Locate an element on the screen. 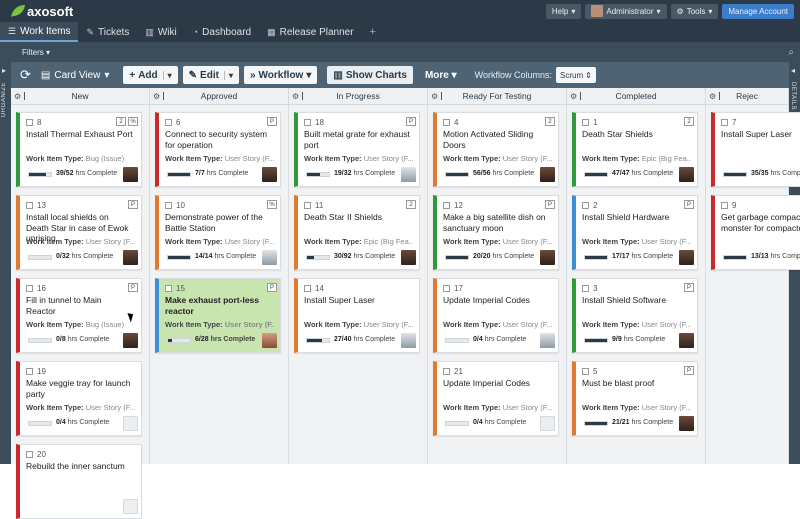 This screenshot has height=519, width=800. add-tab-button: + is located at coordinates (373, 32).